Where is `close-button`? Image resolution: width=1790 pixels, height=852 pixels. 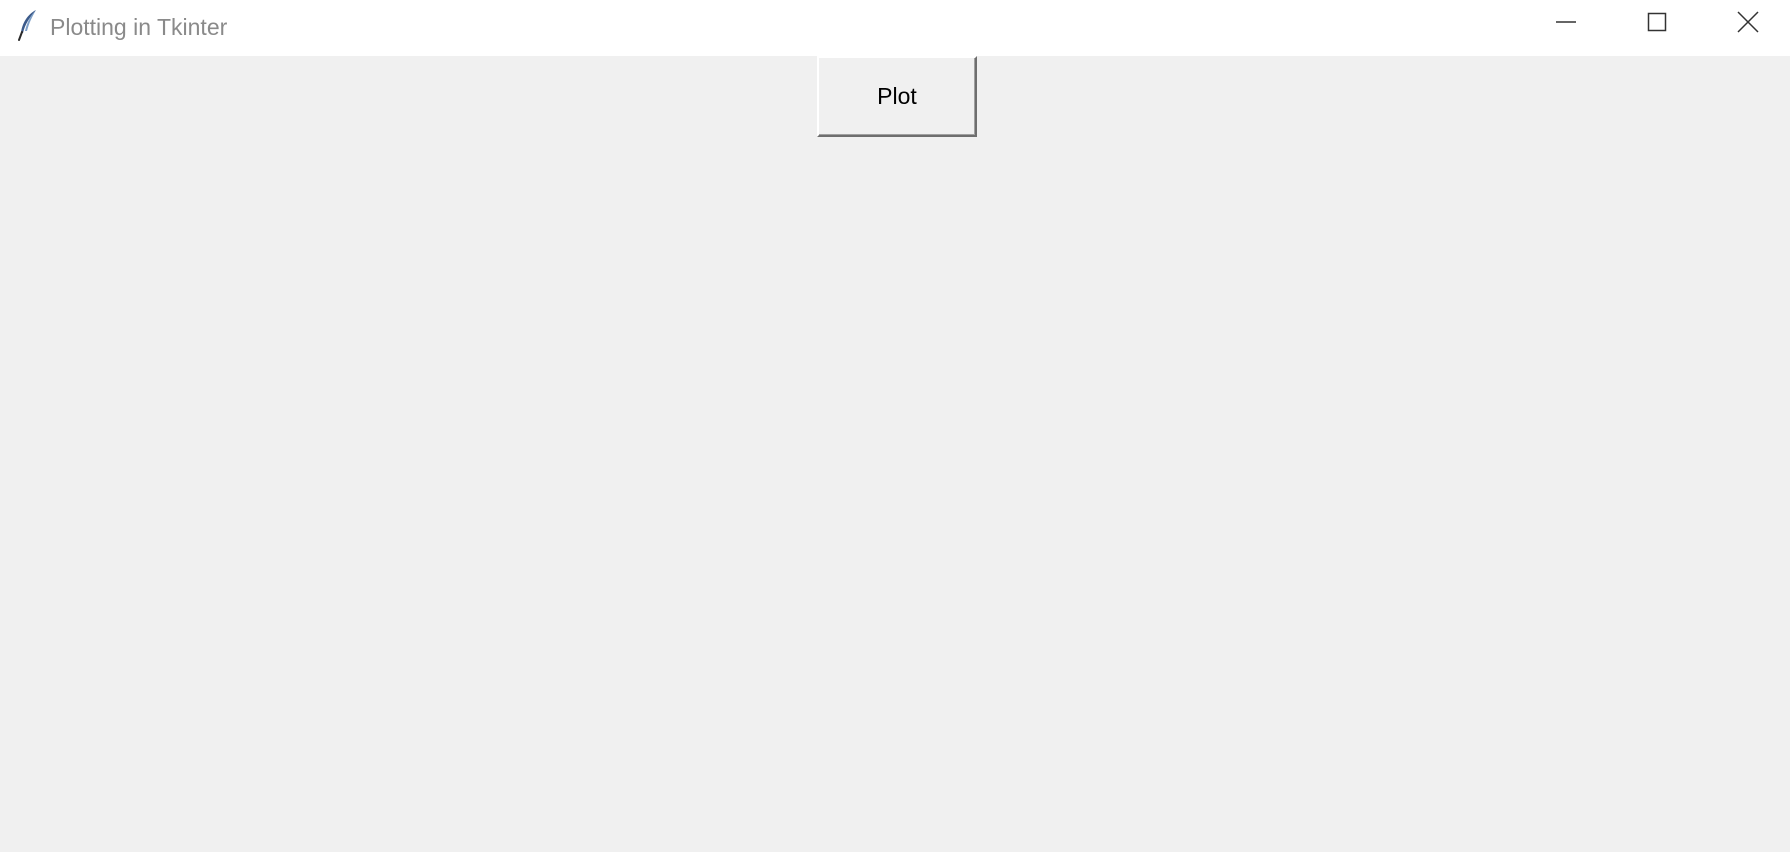 close-button is located at coordinates (1746, 24).